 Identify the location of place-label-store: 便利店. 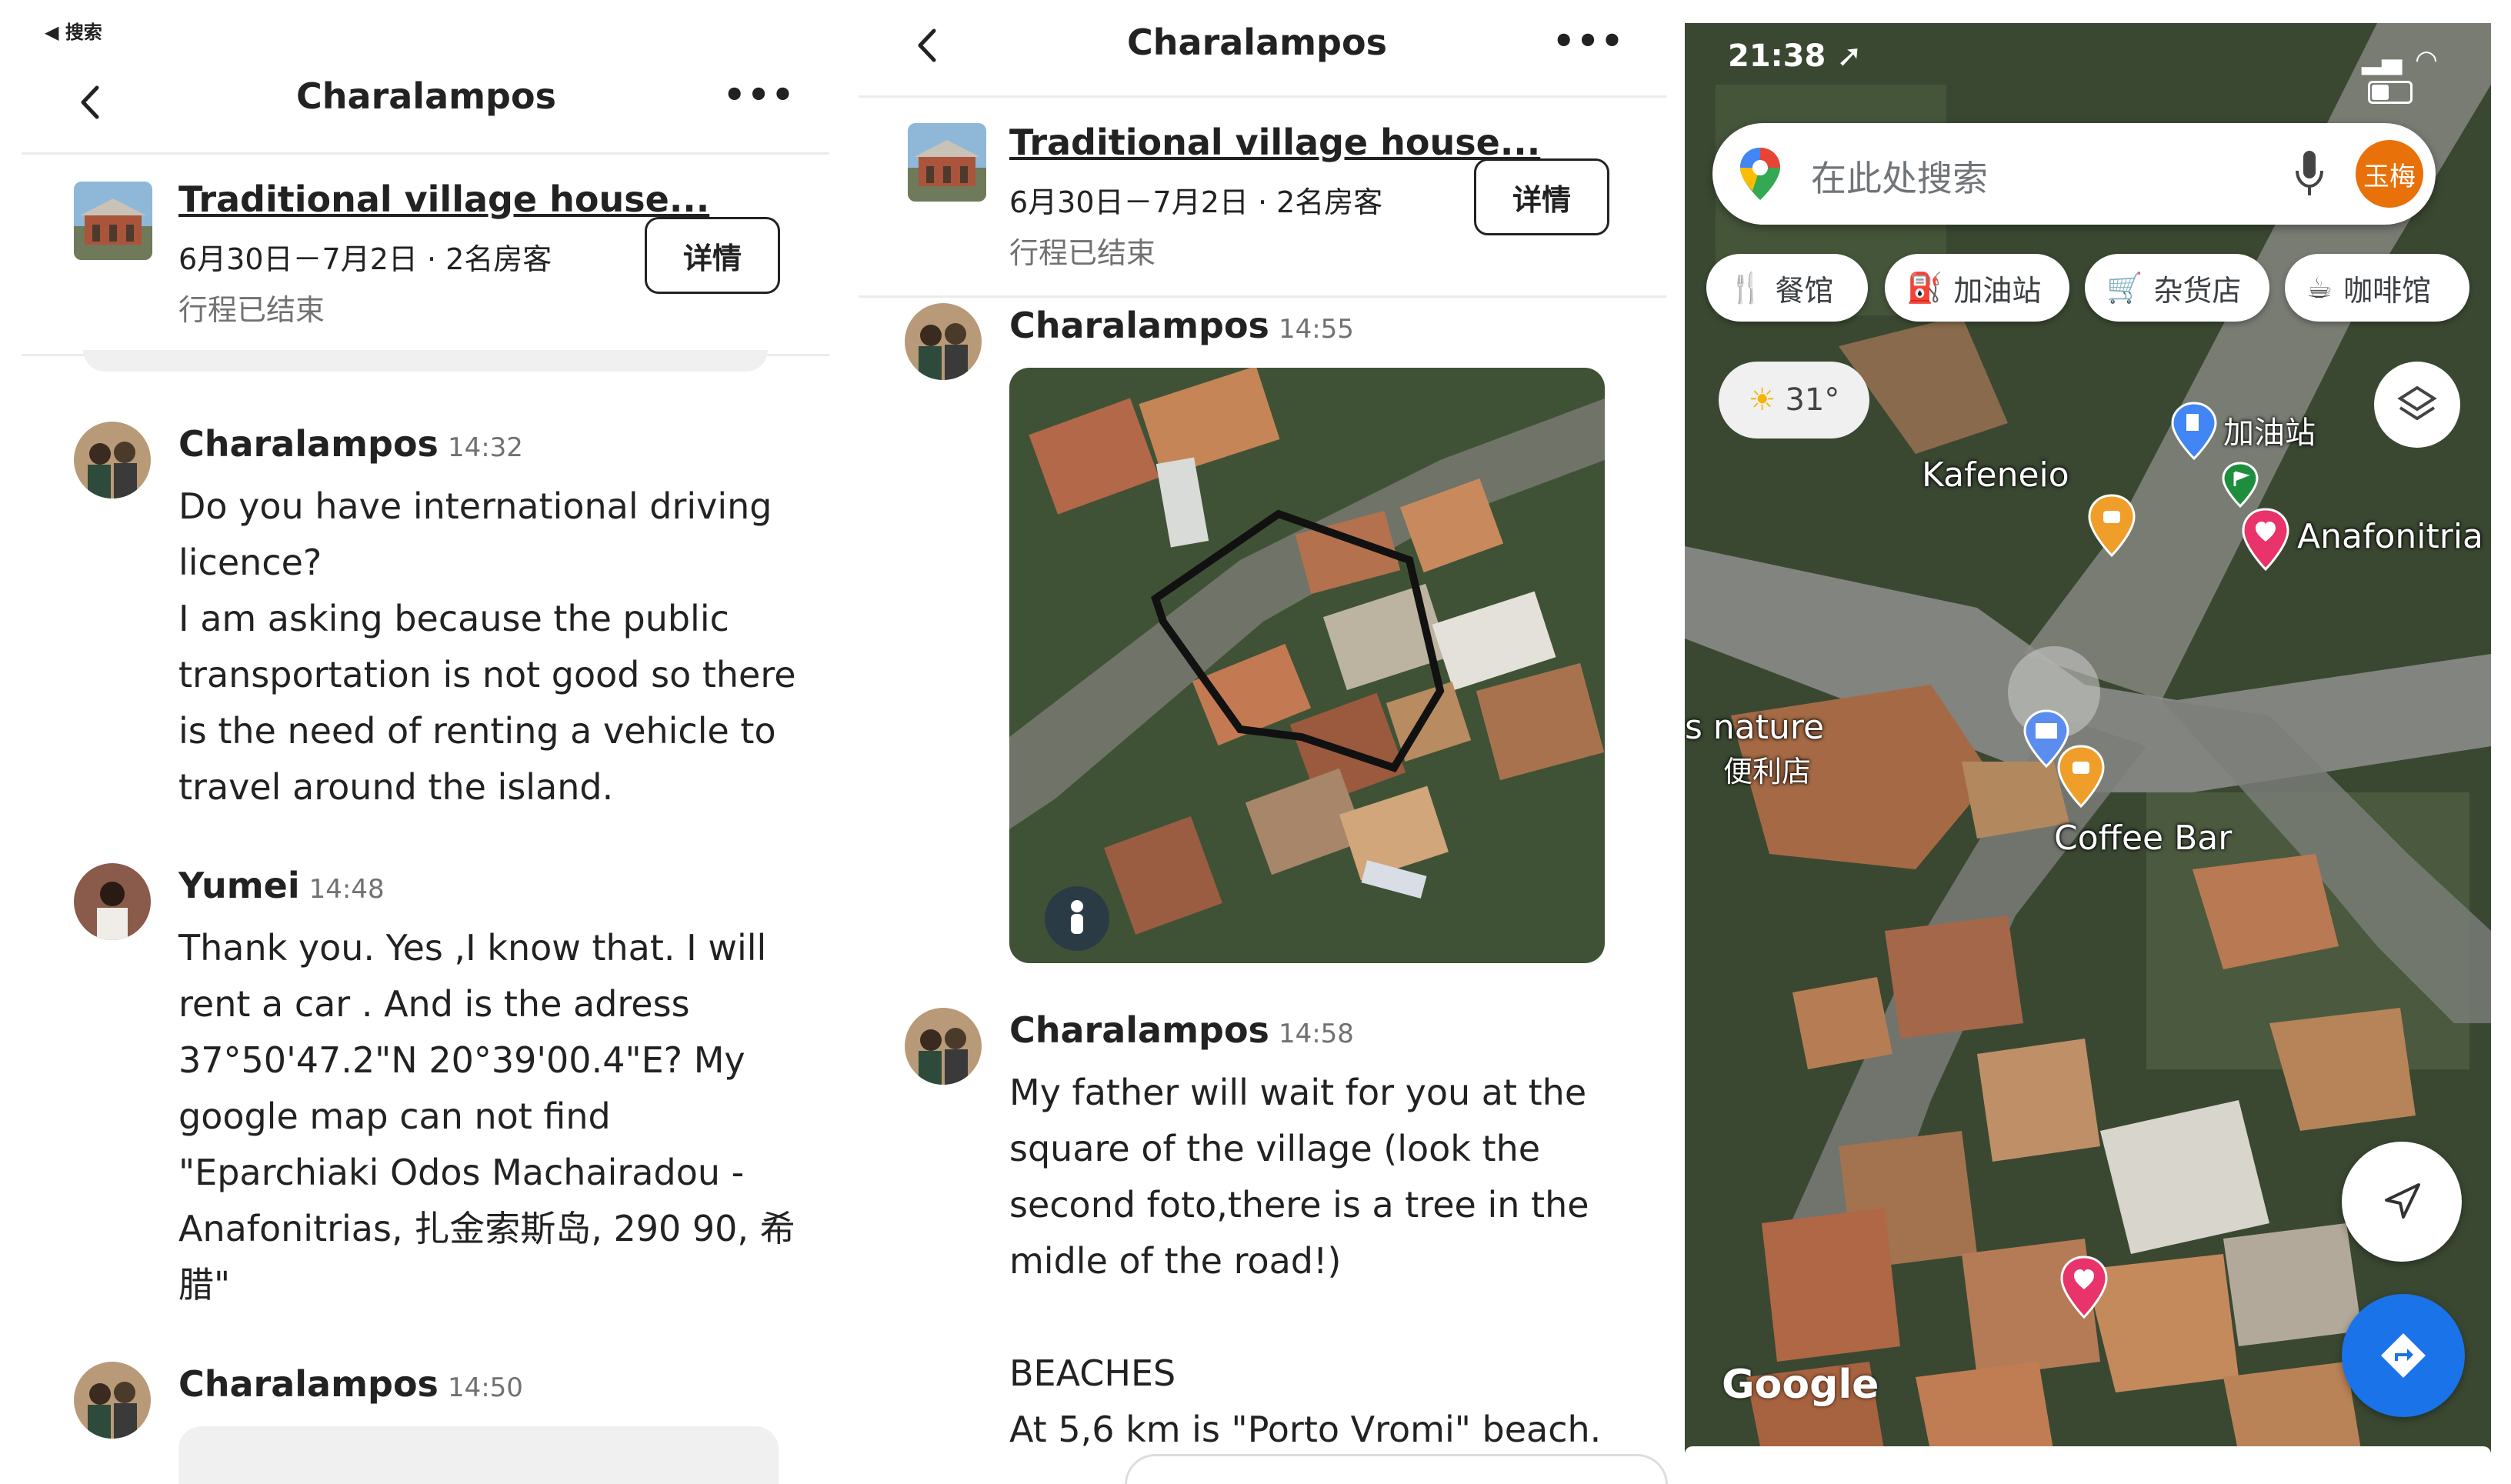
(1767, 769).